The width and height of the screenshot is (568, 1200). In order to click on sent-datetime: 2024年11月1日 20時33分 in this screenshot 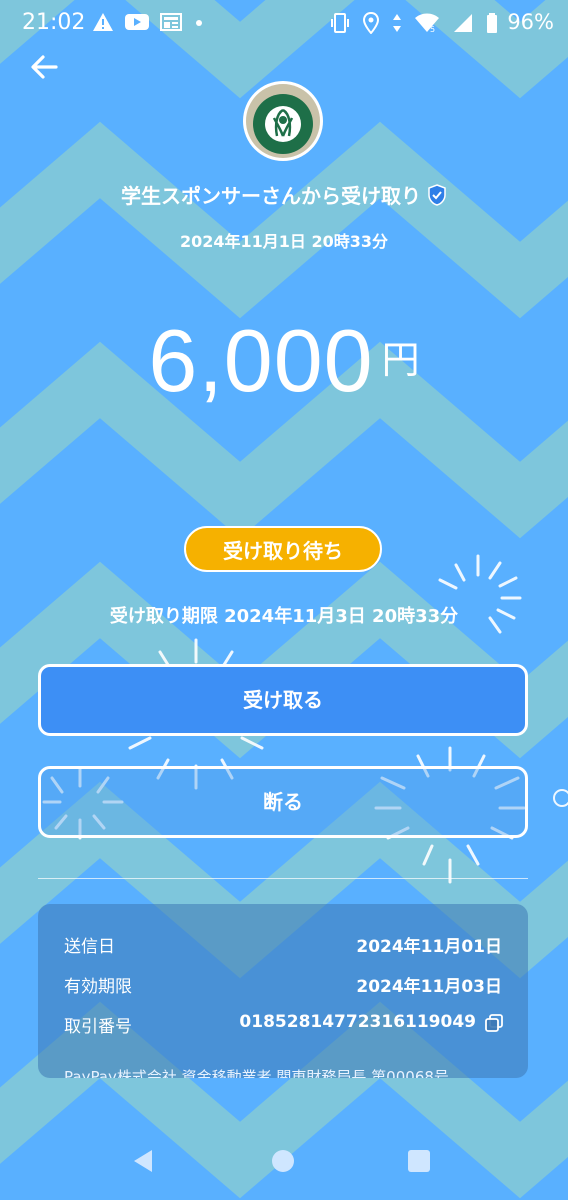, I will do `click(284, 241)`.